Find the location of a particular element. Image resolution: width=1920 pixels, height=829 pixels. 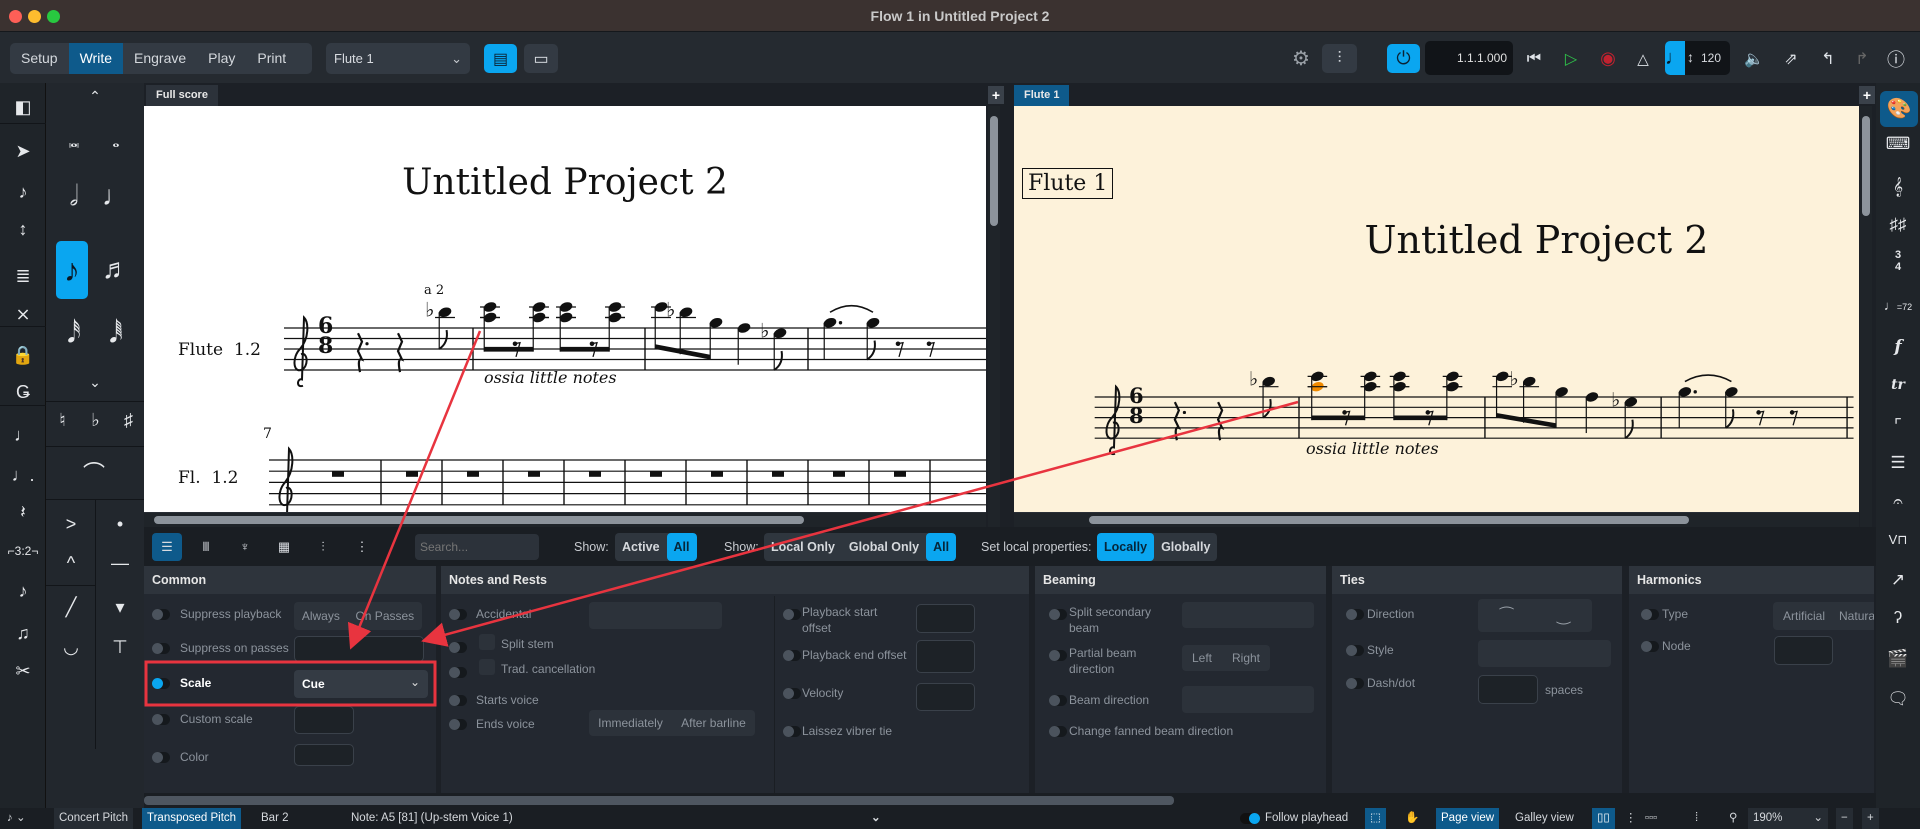

velocity-toggle is located at coordinates (792, 693).